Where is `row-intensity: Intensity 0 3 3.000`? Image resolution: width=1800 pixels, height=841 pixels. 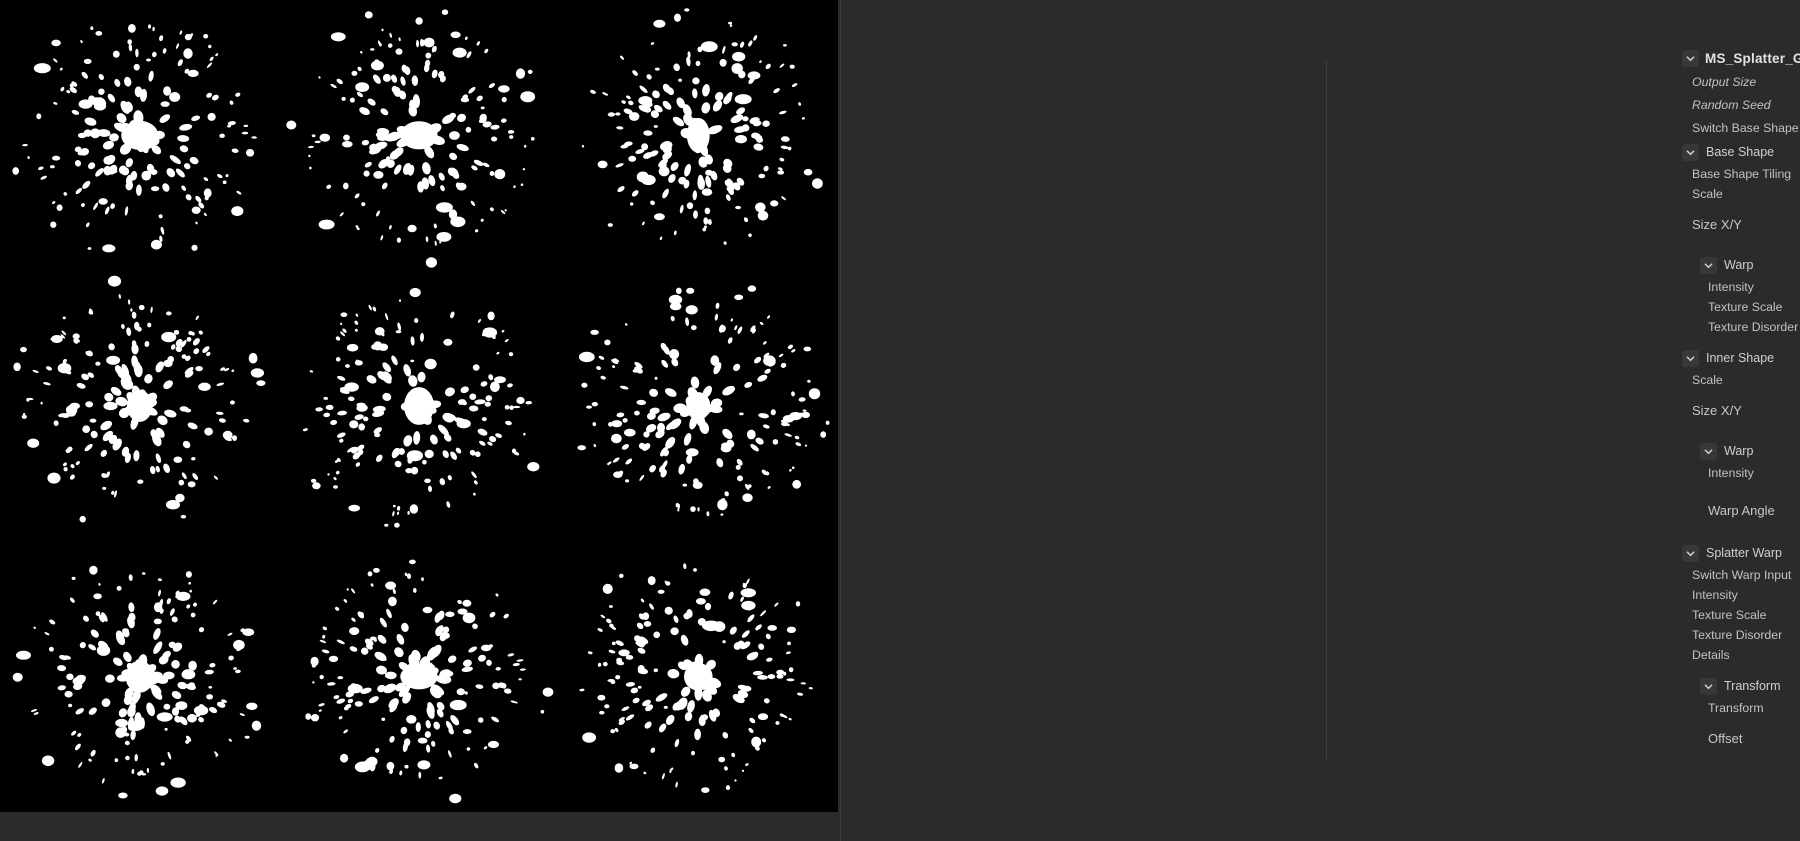
row-intensity: Intensity 0 3 3.000 is located at coordinates (1746, 594).